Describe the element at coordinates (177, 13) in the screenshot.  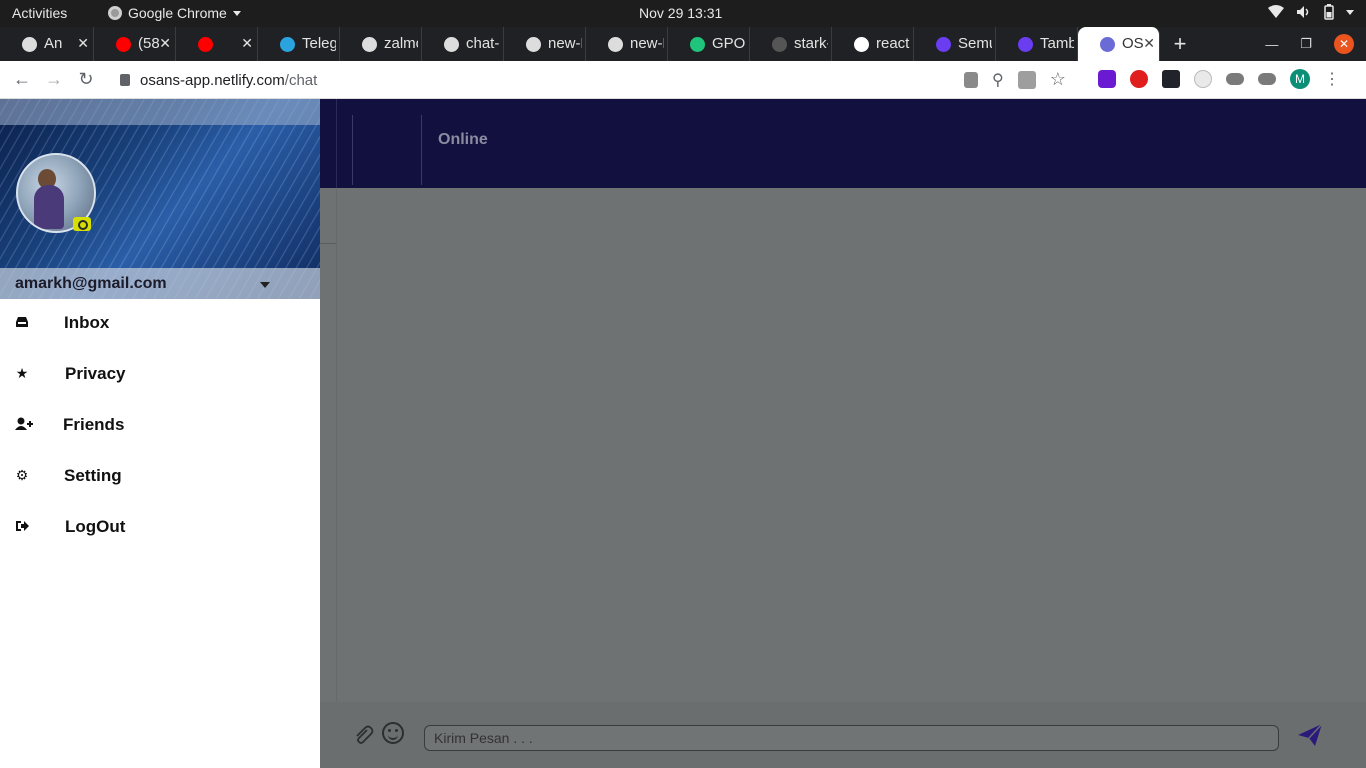
I see `app-name: Google Chrome` at that location.